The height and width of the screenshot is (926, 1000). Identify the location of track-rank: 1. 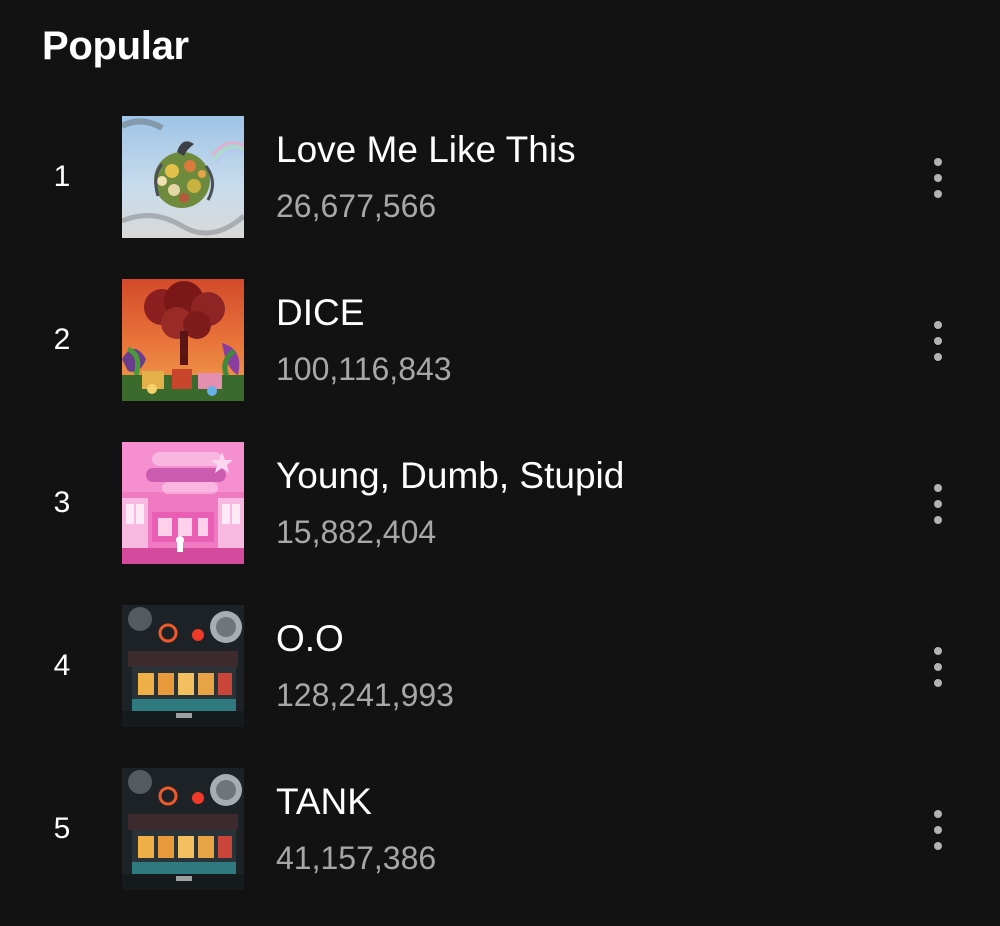
(62, 176).